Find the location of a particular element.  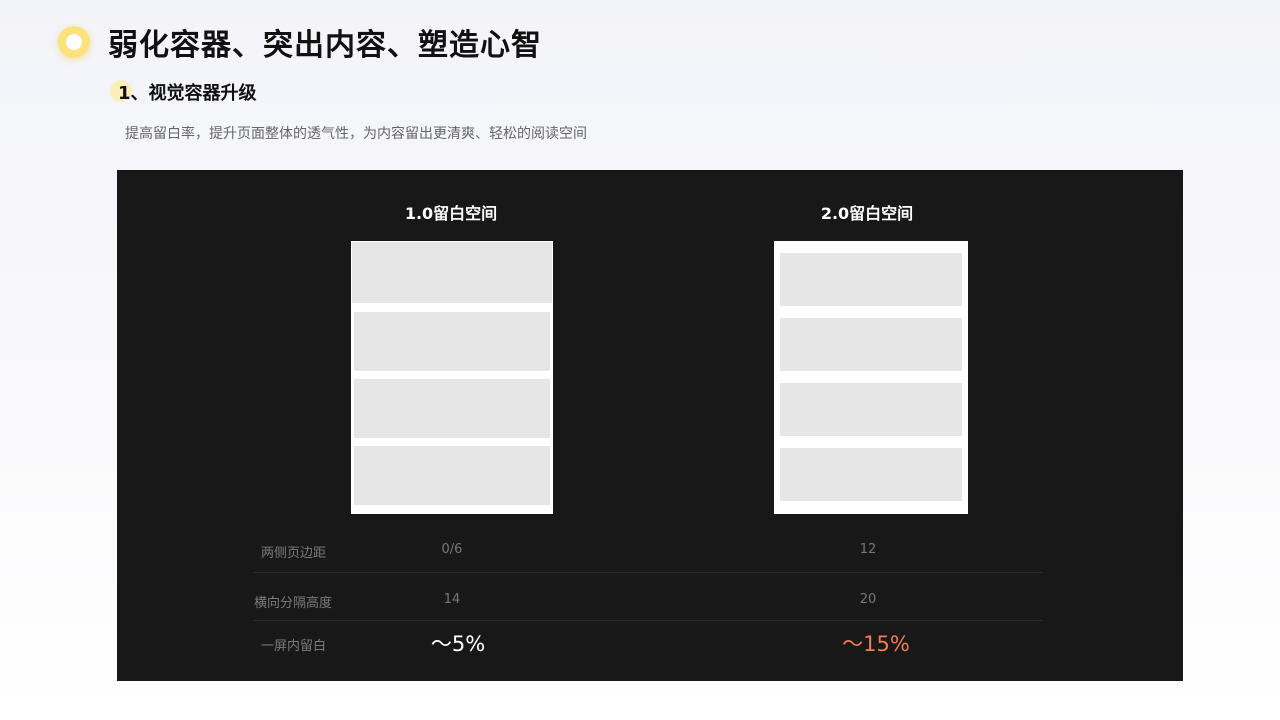

v2-title: 2.0留白空间 is located at coordinates (867, 213).